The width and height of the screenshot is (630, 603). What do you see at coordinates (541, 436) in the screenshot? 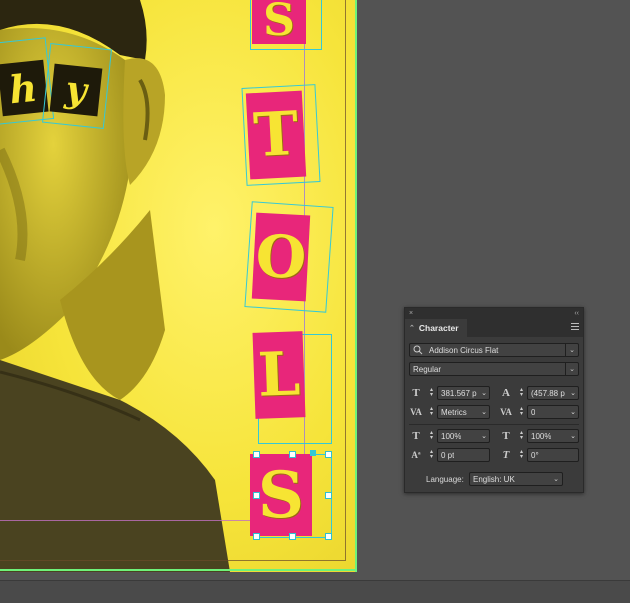
I see `horizontal-scale-value: 100%` at bounding box center [541, 436].